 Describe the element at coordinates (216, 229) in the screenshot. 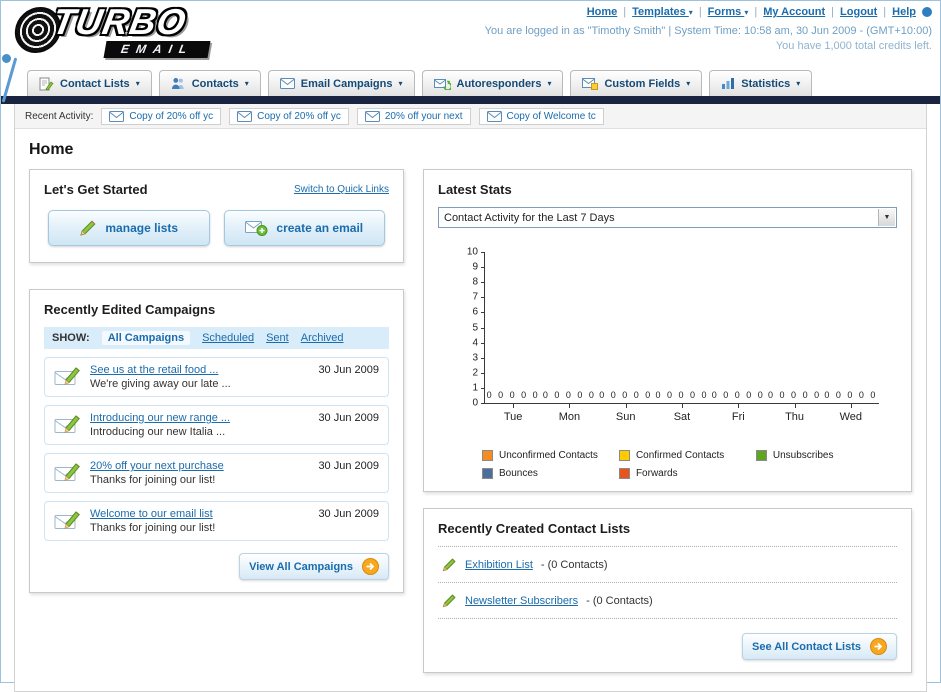

I see `get-started-buttons: manage lists create an email` at that location.